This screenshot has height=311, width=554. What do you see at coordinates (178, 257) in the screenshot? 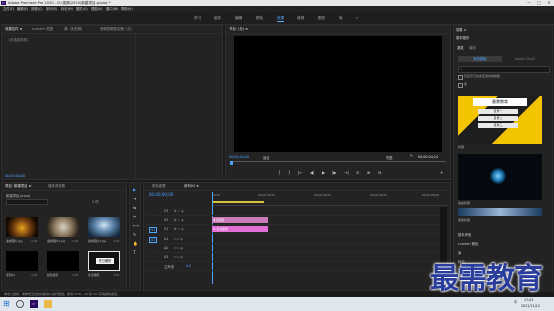
I see `track-record-icon: M S ◉` at bounding box center [178, 257].